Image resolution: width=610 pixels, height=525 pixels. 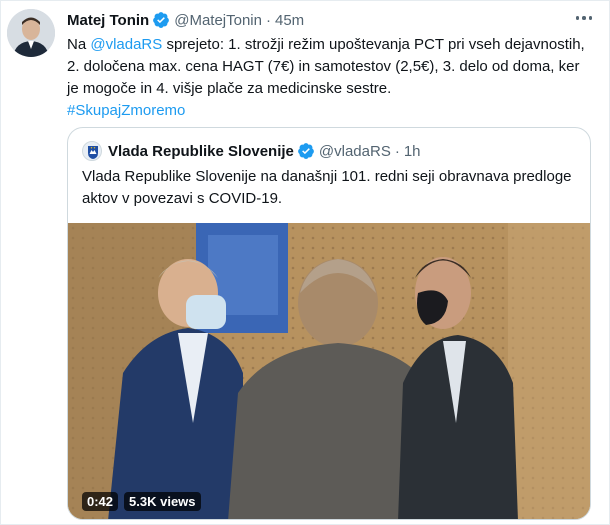 I want to click on hashtag-link: #SkupajZmoremo, so click(x=126, y=110).